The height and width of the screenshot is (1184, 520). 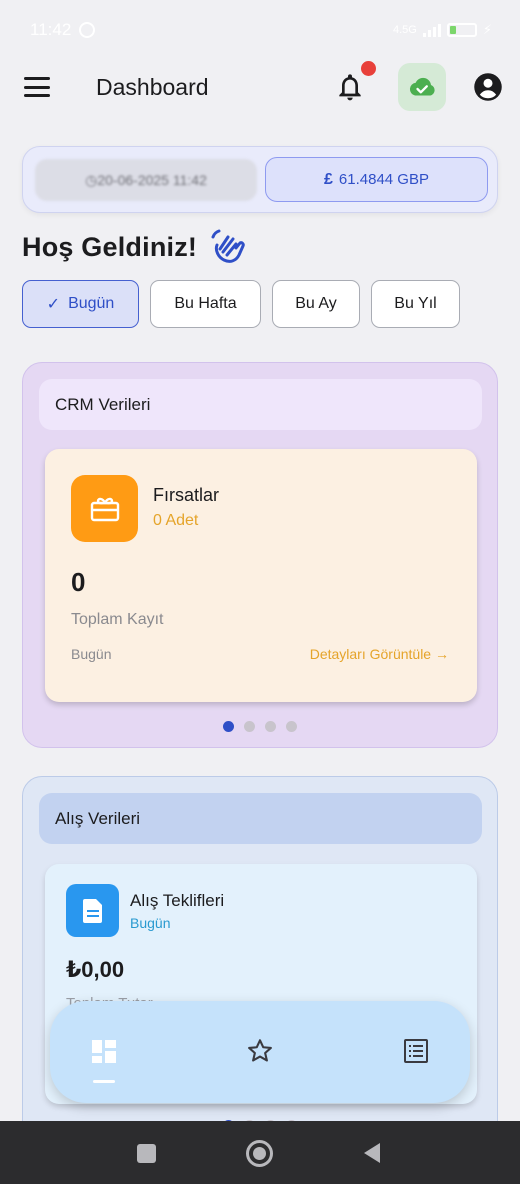 What do you see at coordinates (487, 29) in the screenshot?
I see `charging-icon: ⚡` at bounding box center [487, 29].